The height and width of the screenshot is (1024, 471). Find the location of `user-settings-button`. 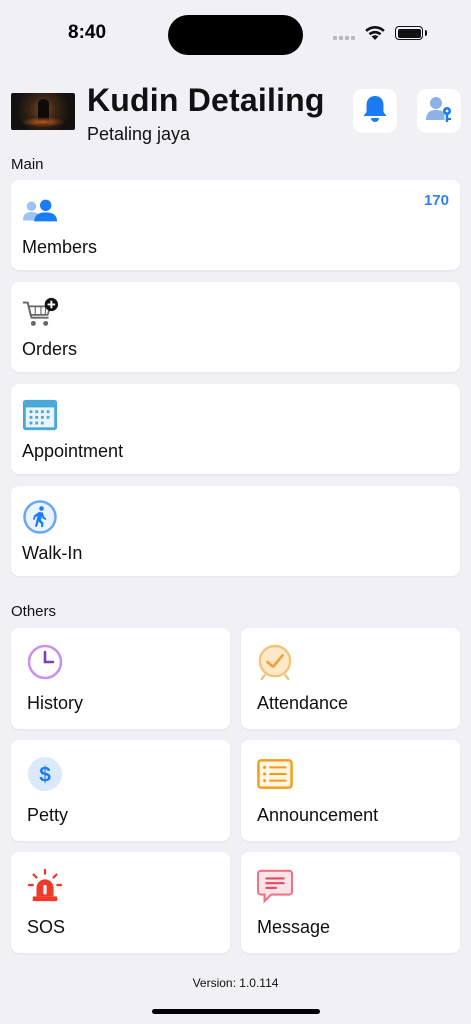

user-settings-button is located at coordinates (439, 111).